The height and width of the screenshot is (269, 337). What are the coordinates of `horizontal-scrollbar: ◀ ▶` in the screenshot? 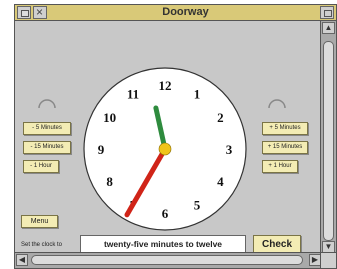 It's located at (168, 260).